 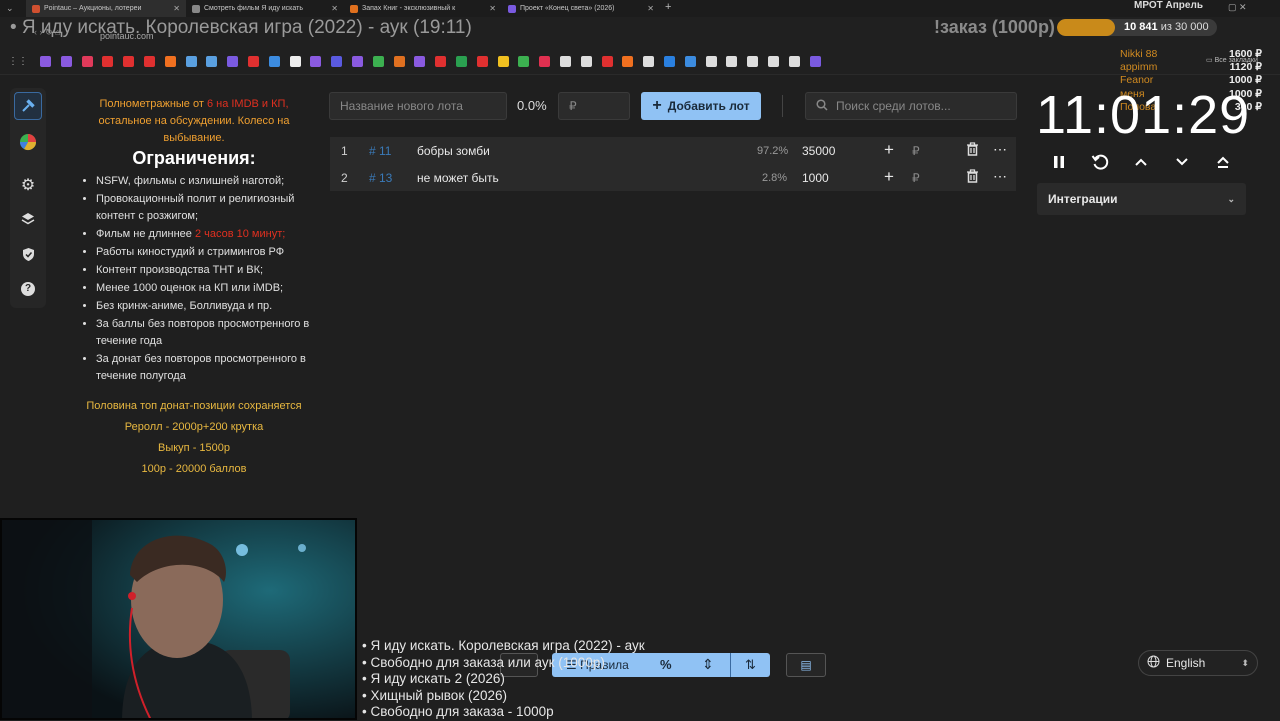 What do you see at coordinates (668, 7) in the screenshot?
I see `new-tab-button: +` at bounding box center [668, 7].